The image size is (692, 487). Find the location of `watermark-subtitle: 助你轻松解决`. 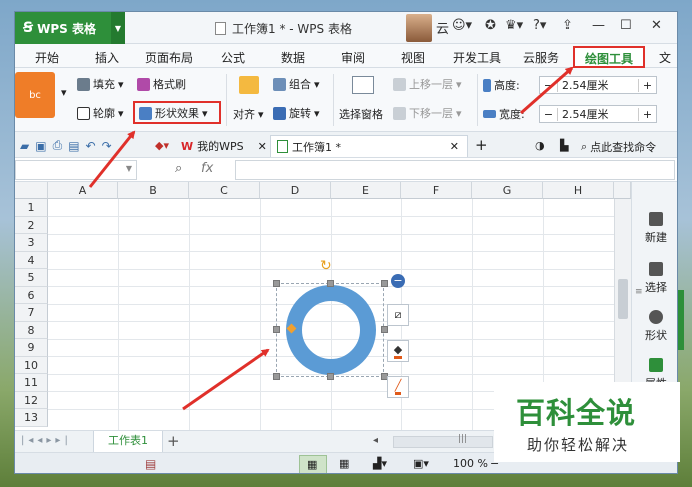

watermark-subtitle: 助你轻松解决 is located at coordinates (578, 445).